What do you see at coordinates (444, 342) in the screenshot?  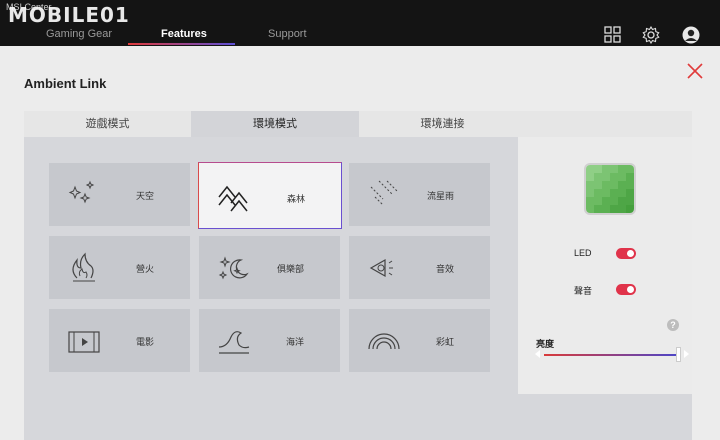 I see `tile-label: 彩虹` at bounding box center [444, 342].